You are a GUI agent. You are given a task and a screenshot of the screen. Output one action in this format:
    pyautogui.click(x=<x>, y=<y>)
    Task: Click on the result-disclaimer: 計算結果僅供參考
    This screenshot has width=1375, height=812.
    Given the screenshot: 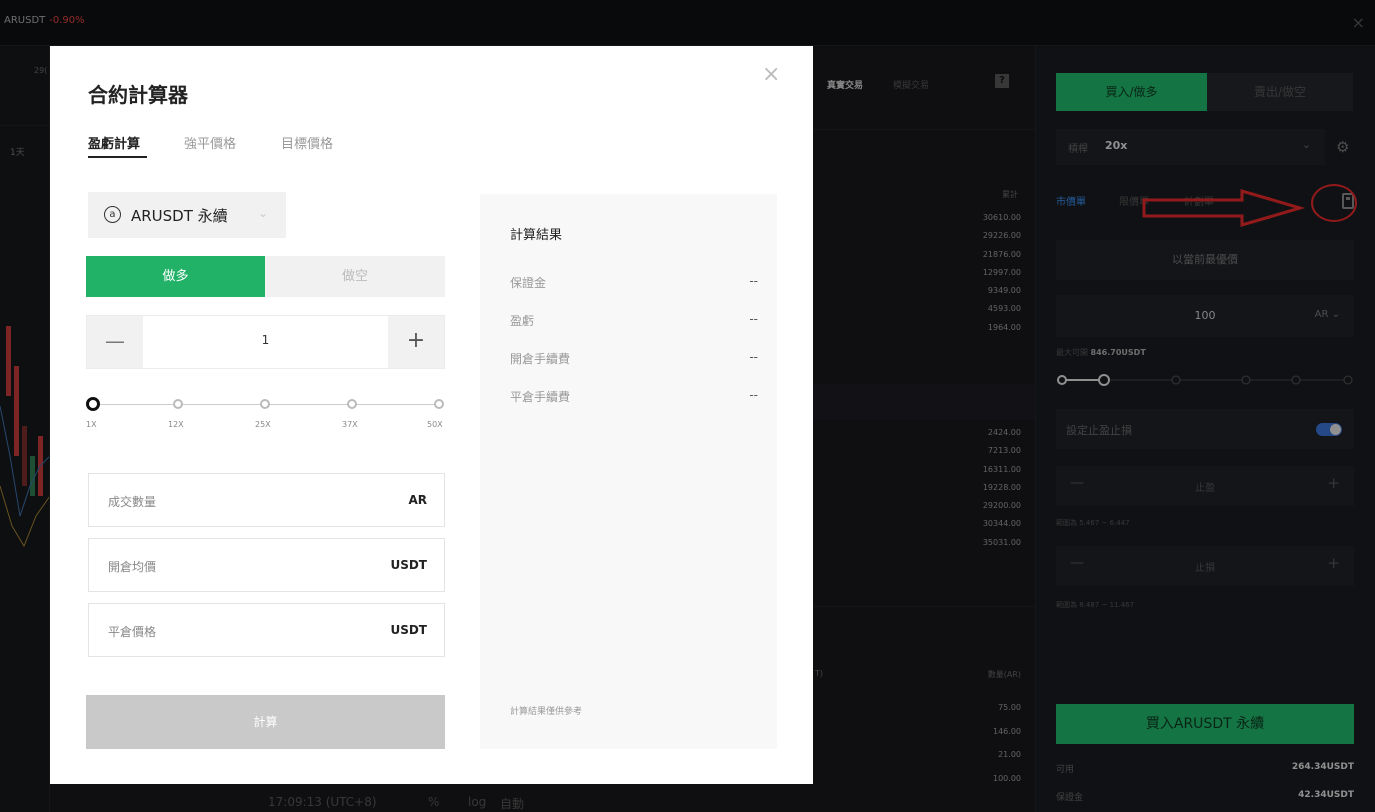 What is the action you would take?
    pyautogui.click(x=546, y=712)
    